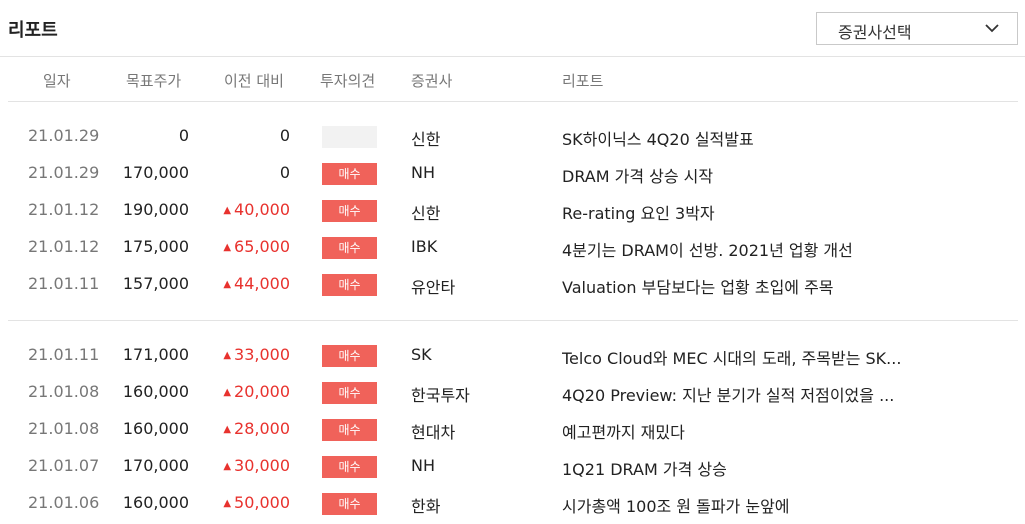 The width and height of the screenshot is (1025, 524). I want to click on row-report-link: Re-rating 요인 3박자, so click(638, 212).